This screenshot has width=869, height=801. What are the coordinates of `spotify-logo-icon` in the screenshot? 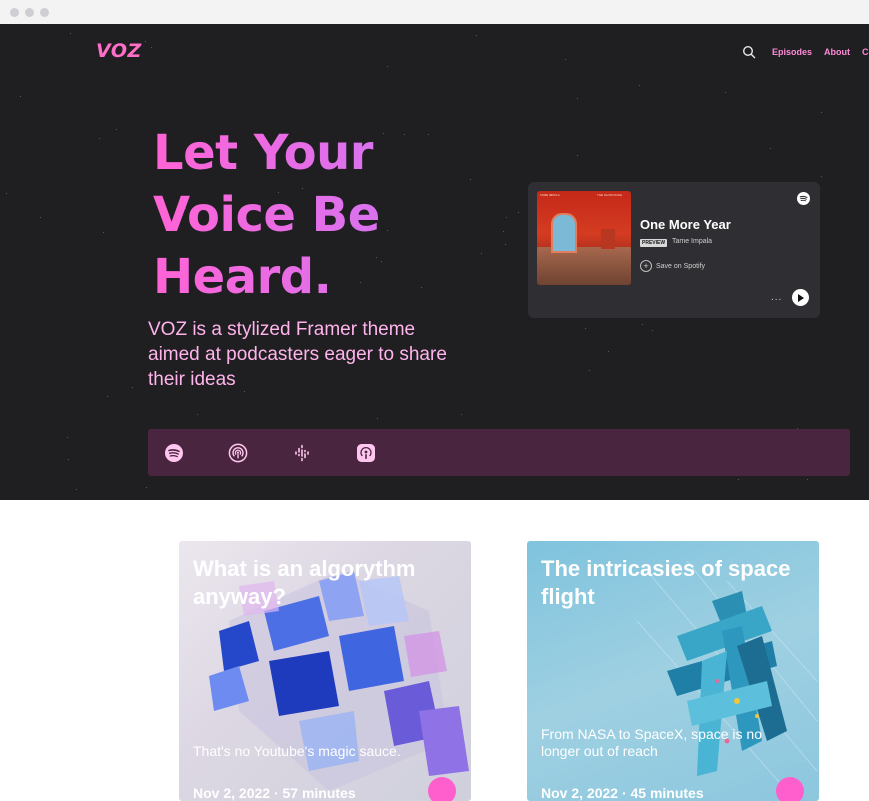 It's located at (803, 198).